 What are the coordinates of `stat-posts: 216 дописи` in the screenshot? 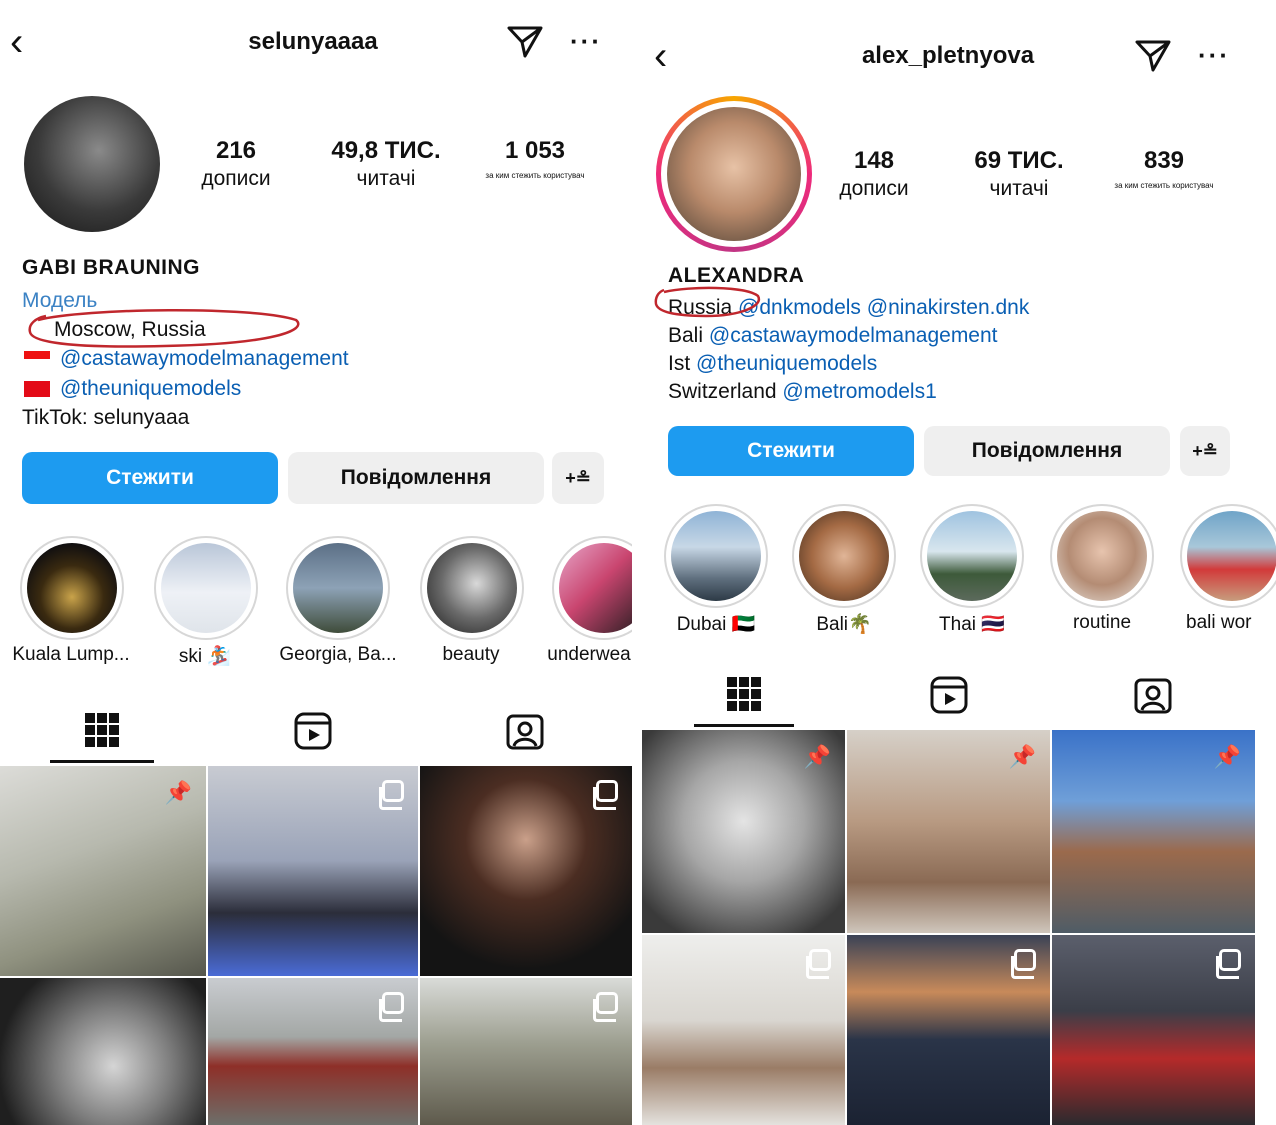 It's located at (236, 164).